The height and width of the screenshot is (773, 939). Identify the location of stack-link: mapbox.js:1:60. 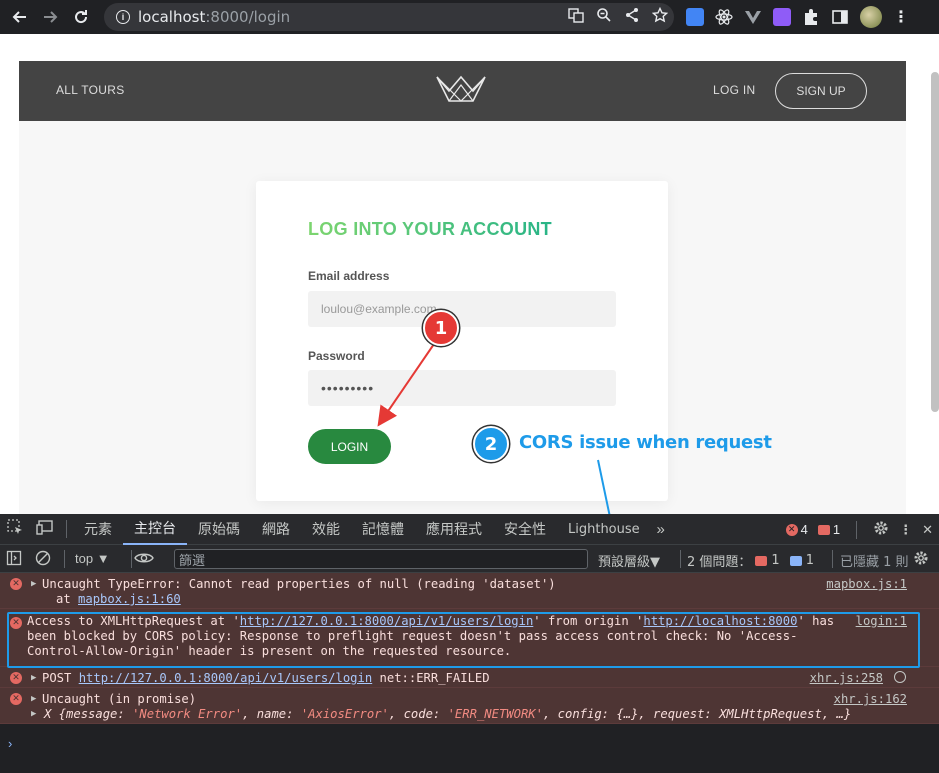
(129, 599).